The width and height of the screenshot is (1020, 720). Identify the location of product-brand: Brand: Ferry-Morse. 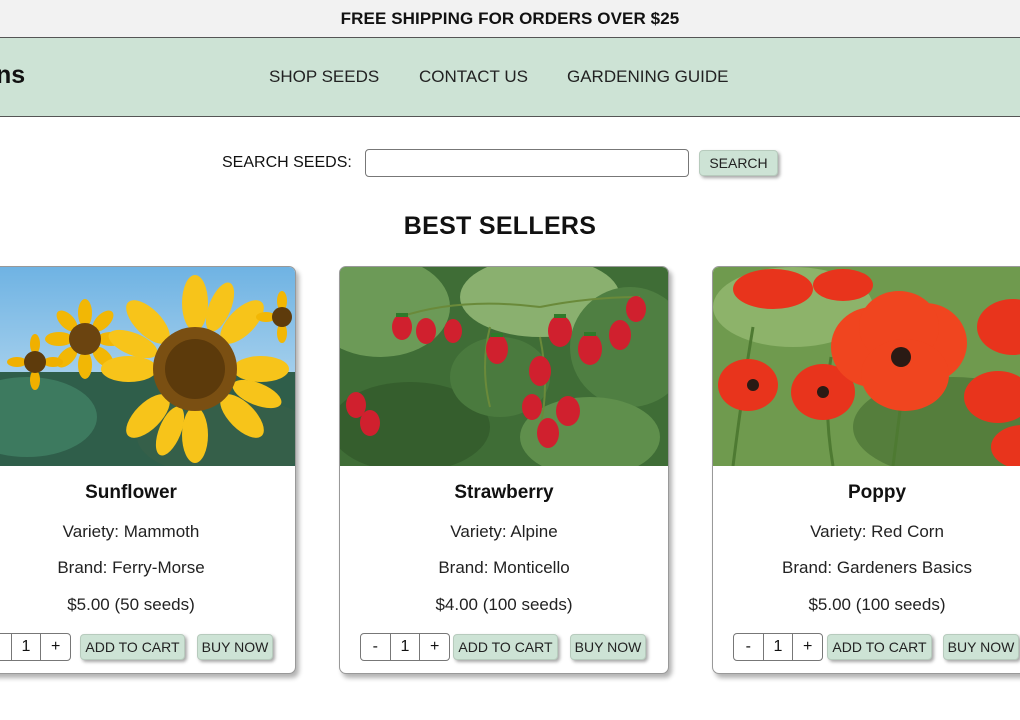
(131, 567).